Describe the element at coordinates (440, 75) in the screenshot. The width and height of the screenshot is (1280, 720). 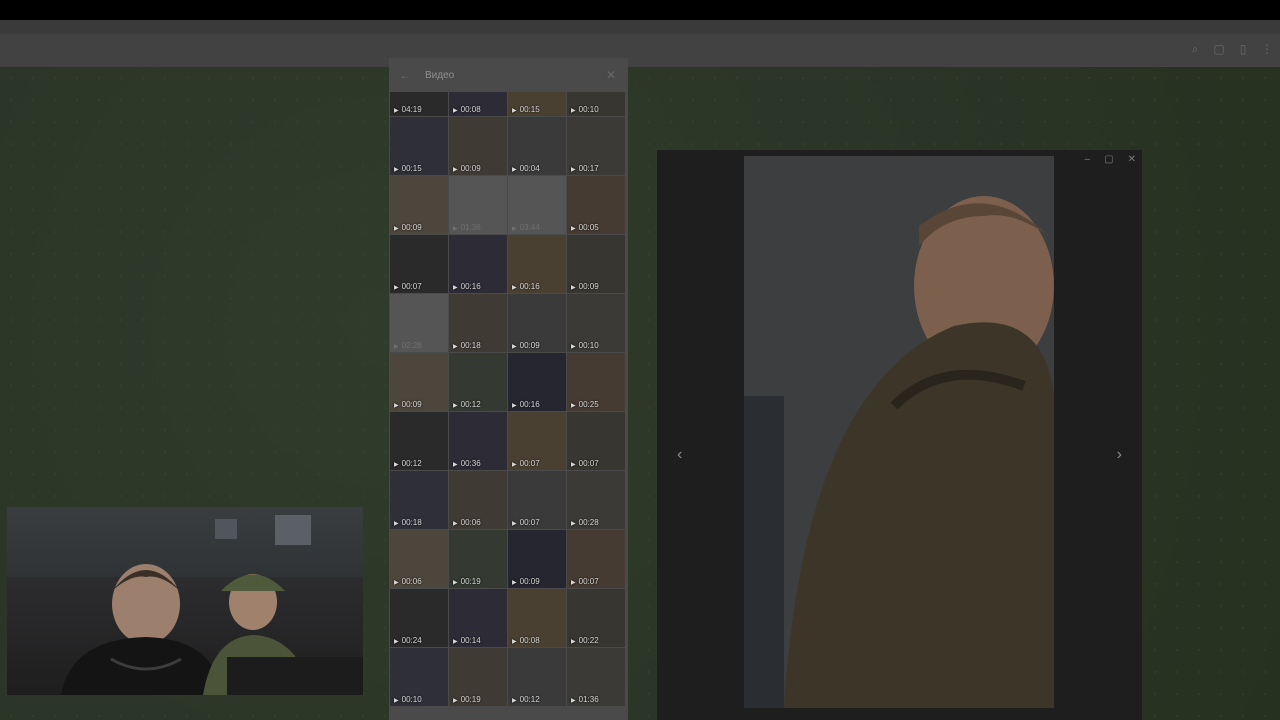
I see `gallery-title: Видео` at that location.